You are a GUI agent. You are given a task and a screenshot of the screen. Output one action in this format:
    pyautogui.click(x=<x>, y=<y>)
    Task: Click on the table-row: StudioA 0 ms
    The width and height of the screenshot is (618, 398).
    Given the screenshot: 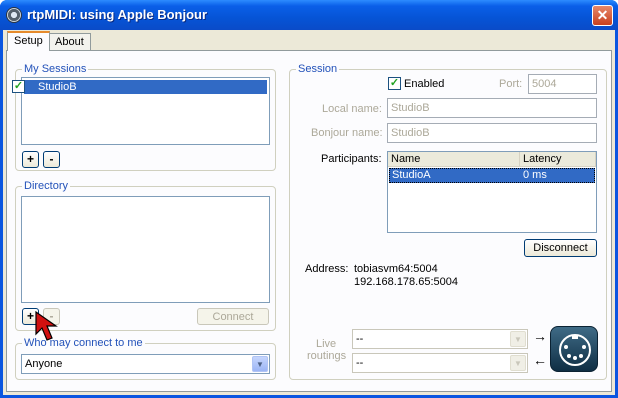 What is the action you would take?
    pyautogui.click(x=492, y=175)
    